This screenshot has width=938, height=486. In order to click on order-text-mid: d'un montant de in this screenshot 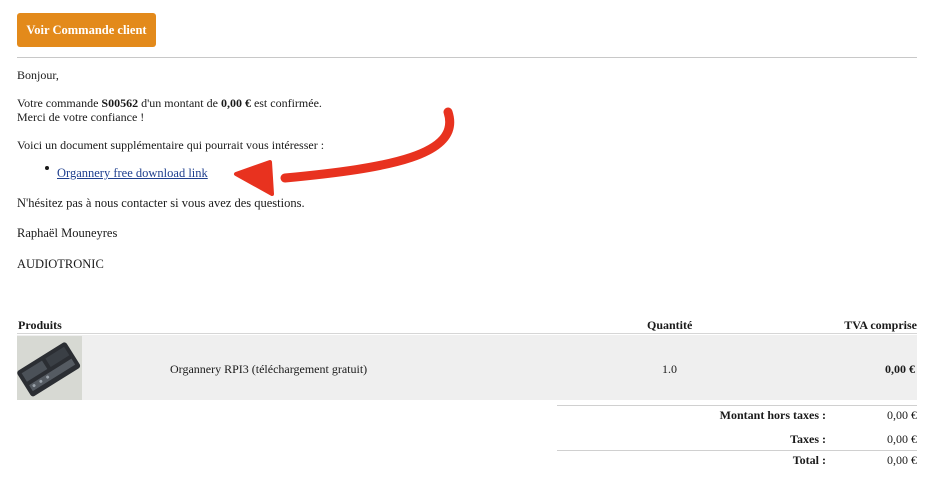, I will do `click(179, 103)`.